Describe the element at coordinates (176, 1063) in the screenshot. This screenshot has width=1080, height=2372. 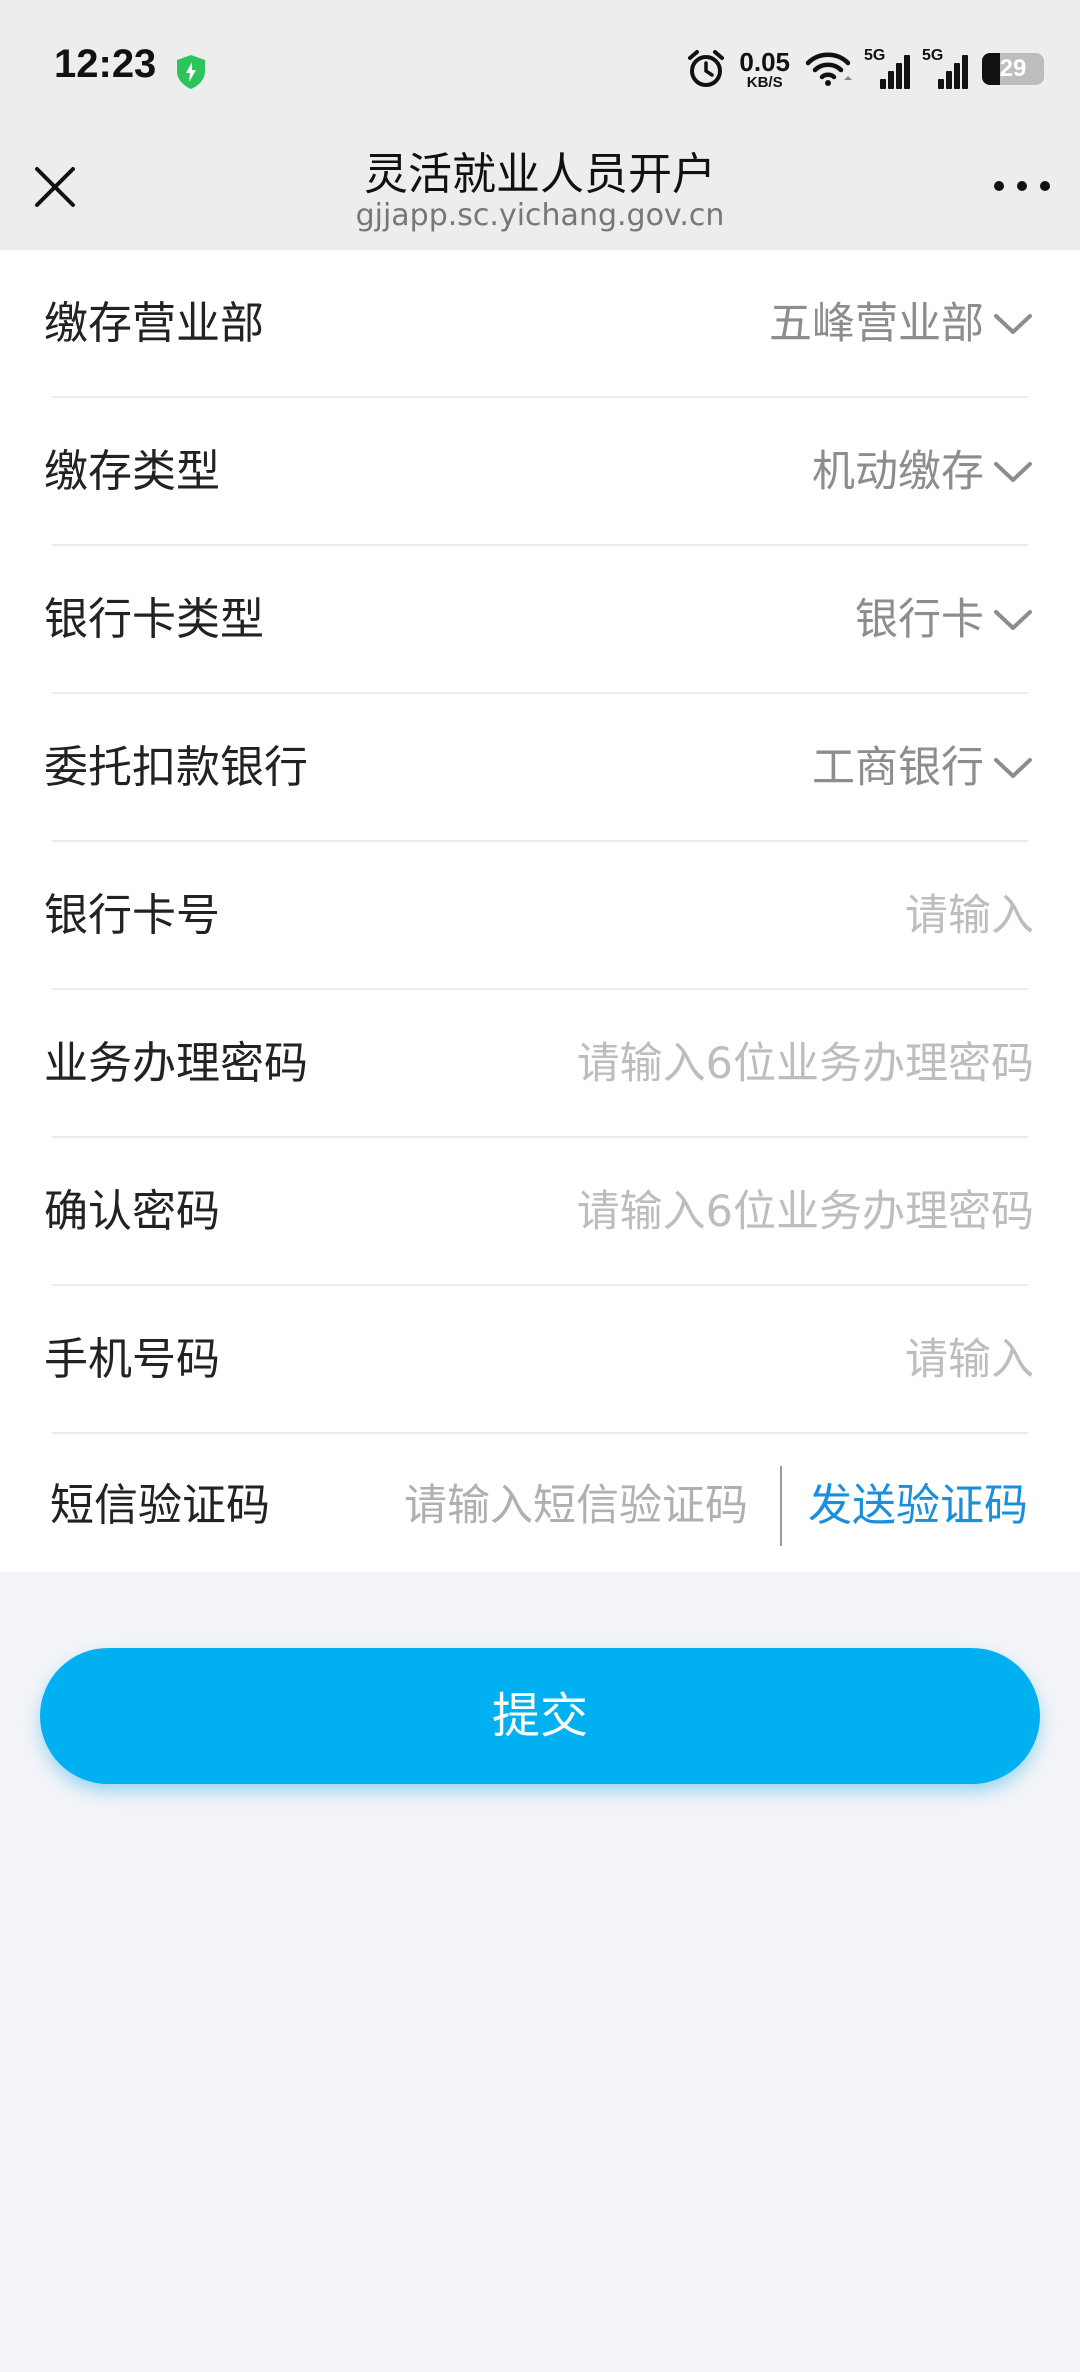
I see `field-label: 业务办理密码` at that location.